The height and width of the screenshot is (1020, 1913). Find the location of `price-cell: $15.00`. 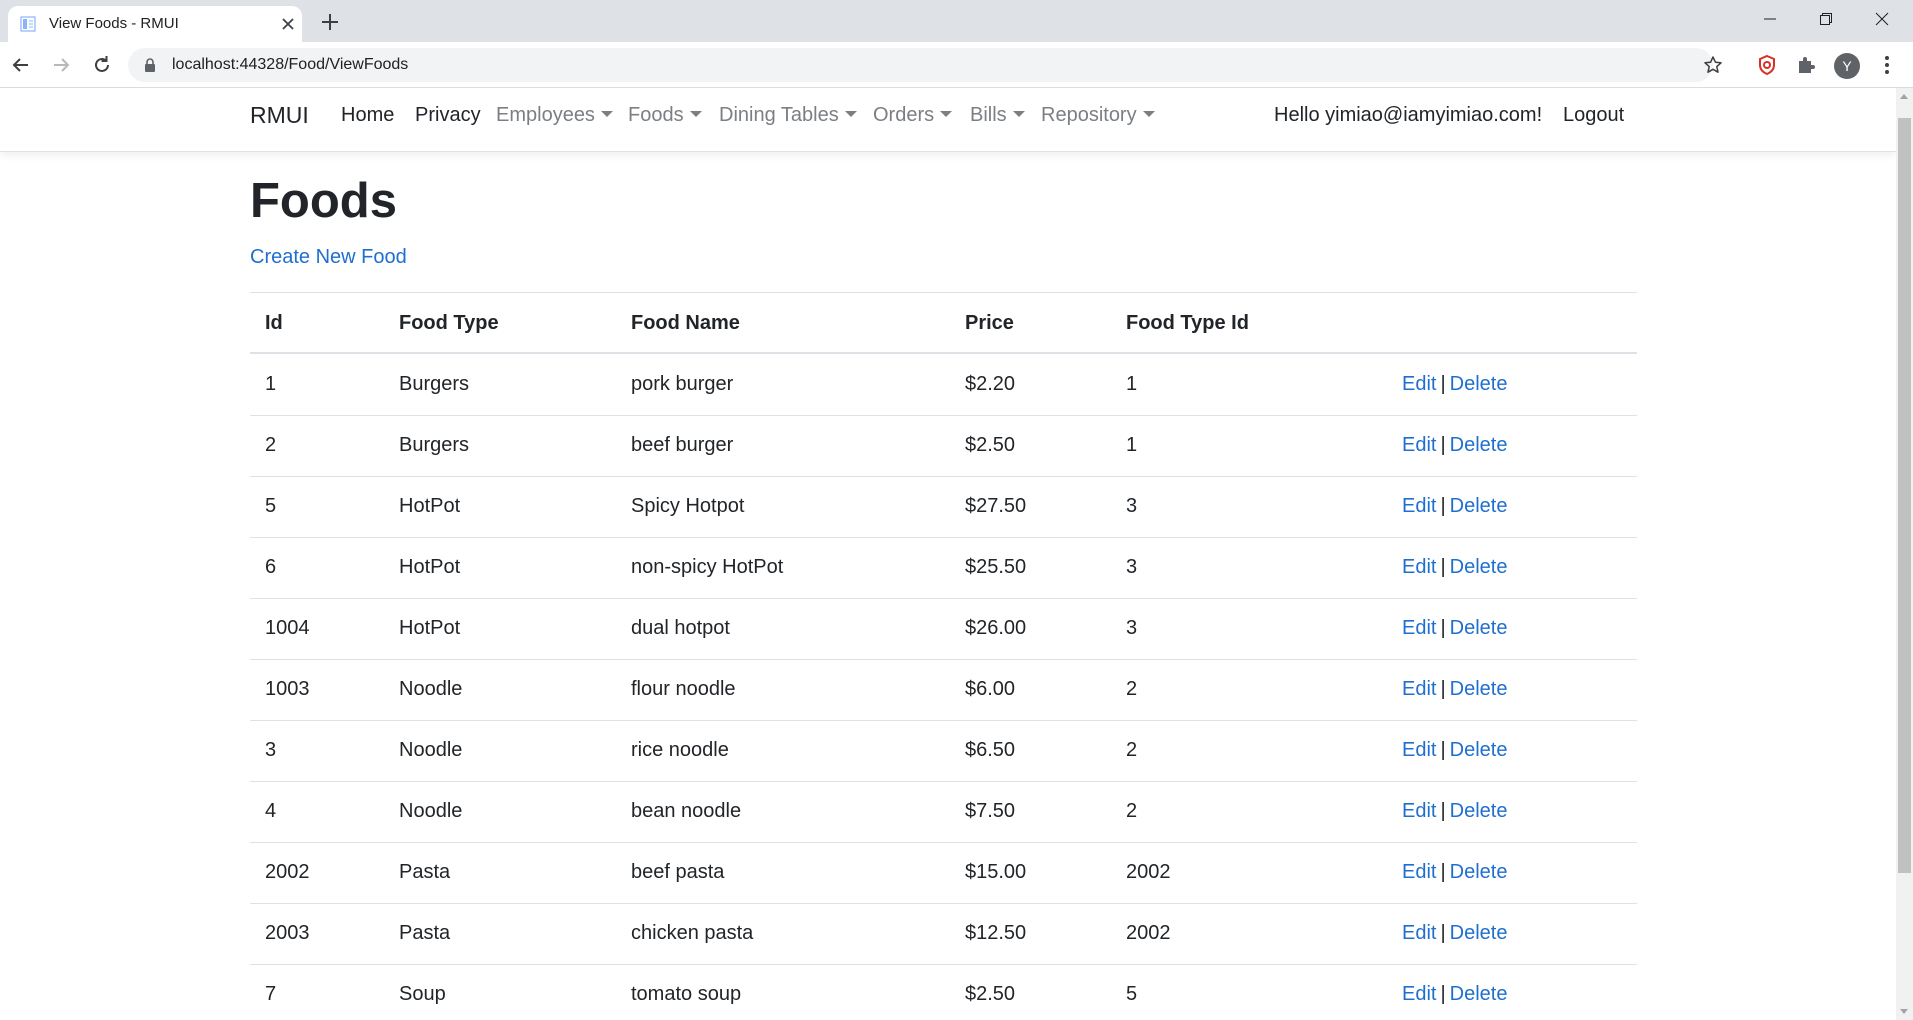

price-cell: $15.00 is located at coordinates (996, 872).